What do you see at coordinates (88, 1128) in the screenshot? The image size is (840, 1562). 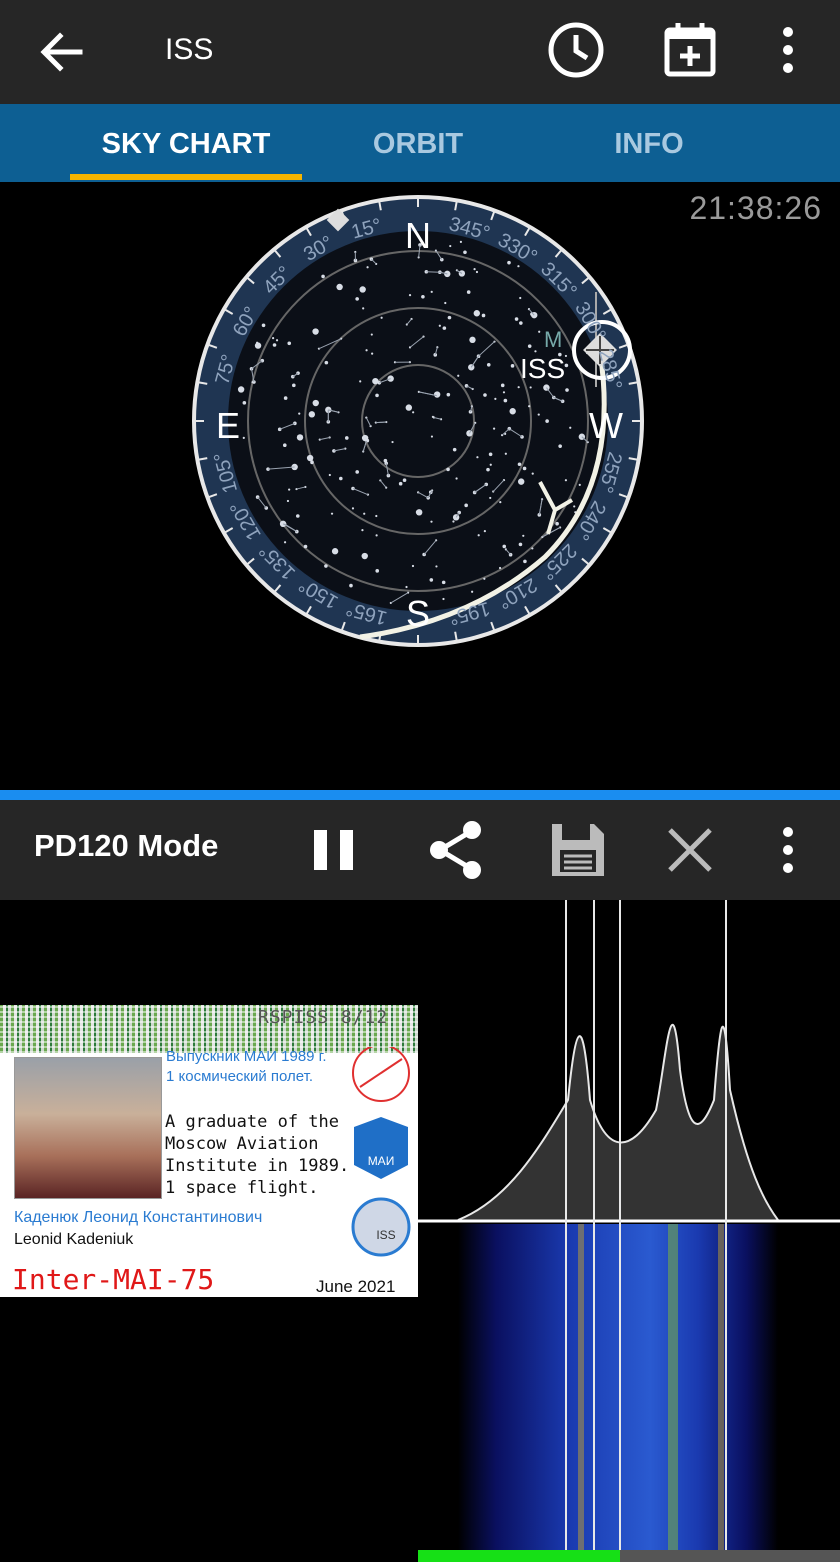 I see `cosmonaut-photo` at bounding box center [88, 1128].